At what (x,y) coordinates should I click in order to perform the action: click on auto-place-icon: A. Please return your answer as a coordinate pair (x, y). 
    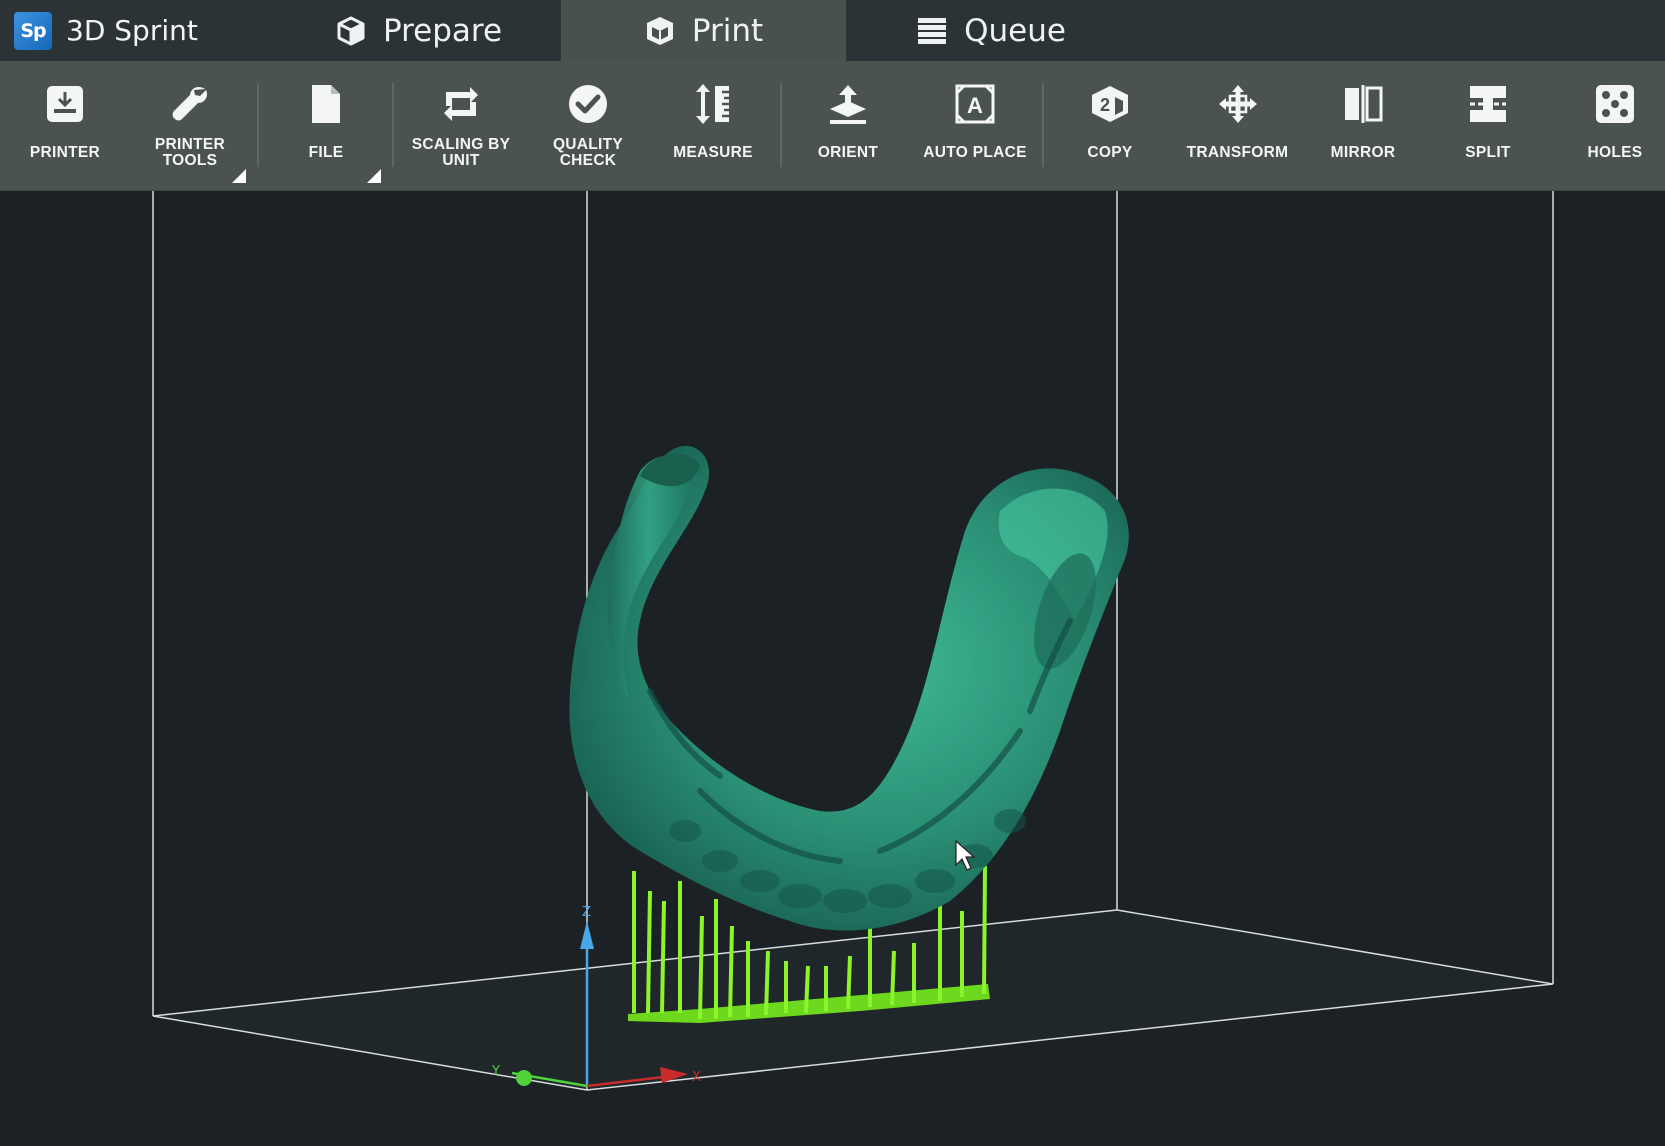
    Looking at the image, I should click on (975, 104).